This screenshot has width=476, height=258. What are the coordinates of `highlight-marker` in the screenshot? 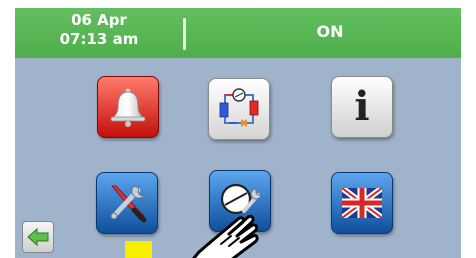 It's located at (138, 249).